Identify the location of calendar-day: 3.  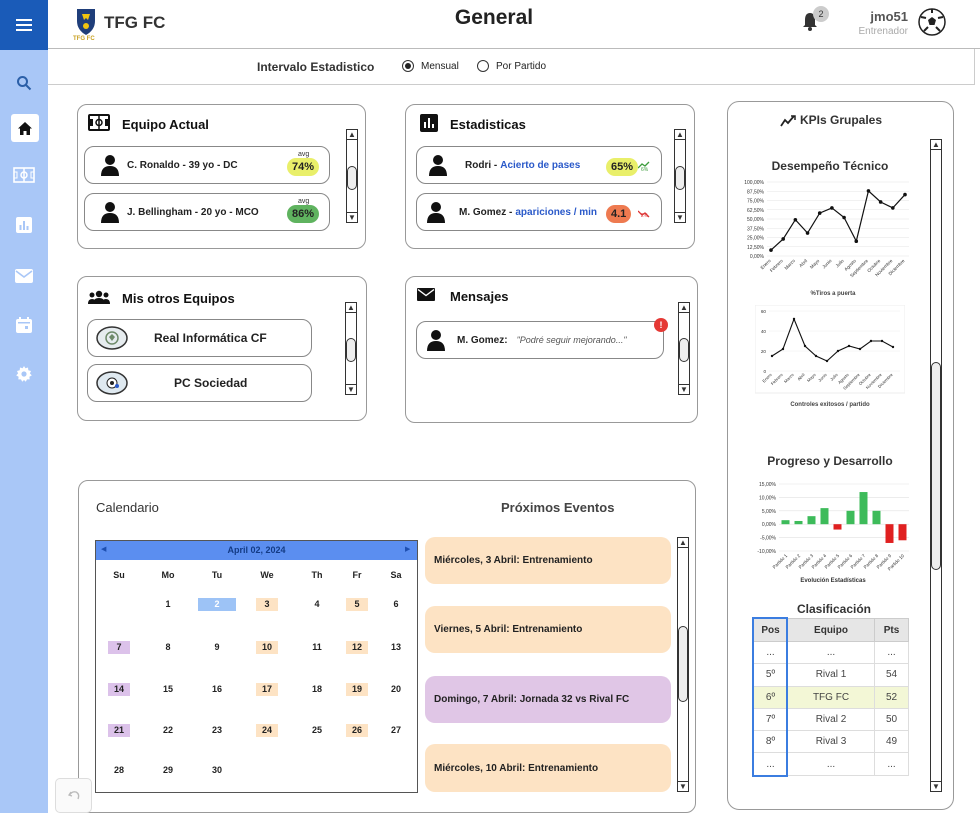
(267, 604).